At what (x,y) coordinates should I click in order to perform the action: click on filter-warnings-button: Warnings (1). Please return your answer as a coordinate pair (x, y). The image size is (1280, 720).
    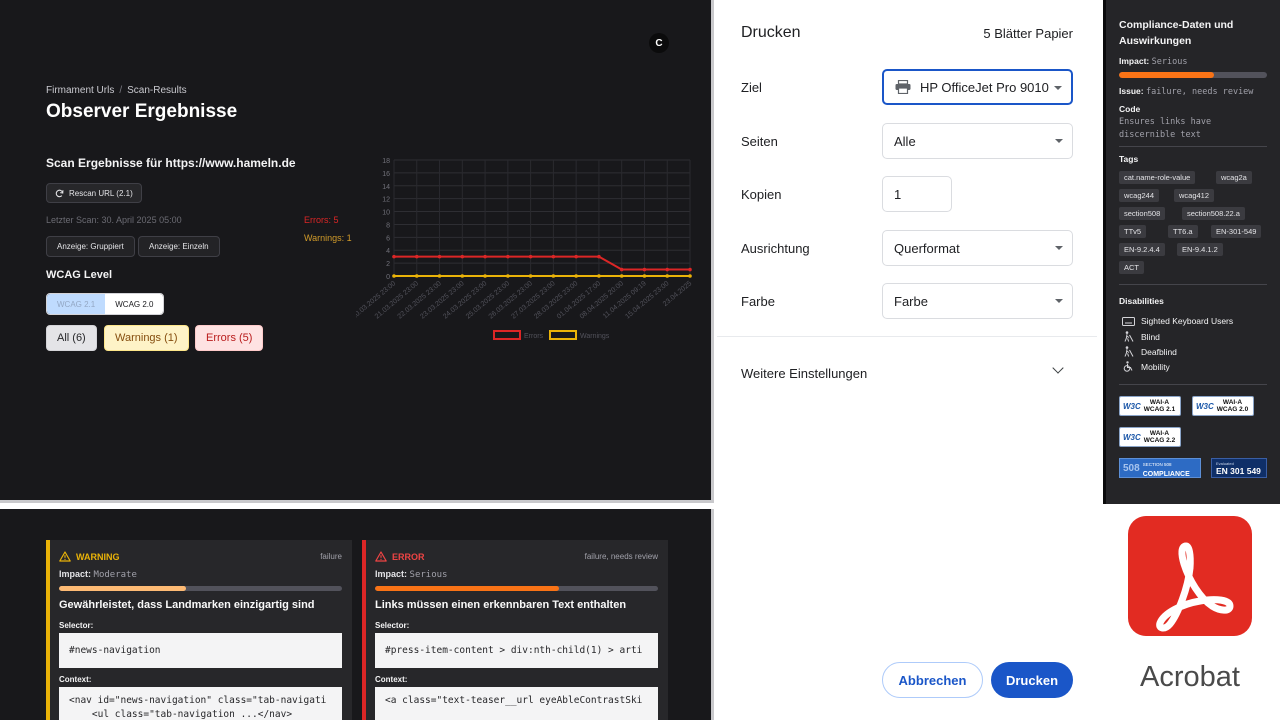
    Looking at the image, I should click on (146, 338).